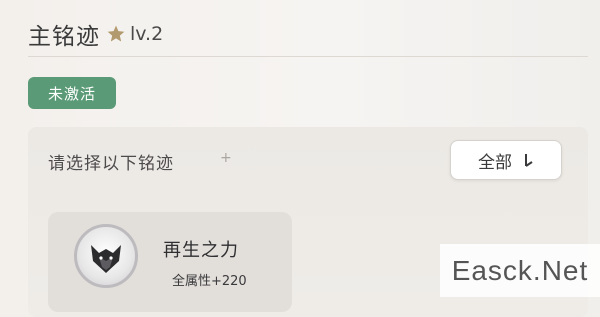  I want to click on watermark: Easck.Net, so click(520, 270).